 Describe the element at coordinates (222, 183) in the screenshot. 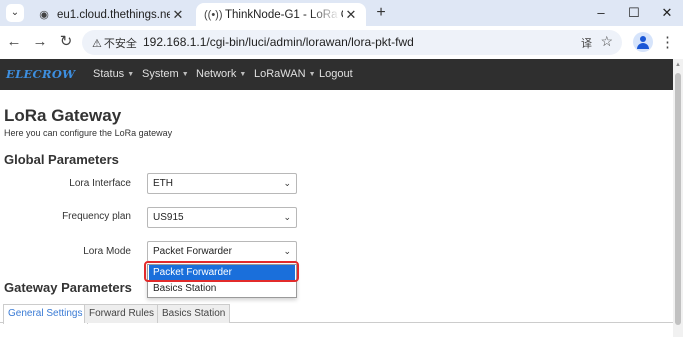

I see `lora-interface-select: ETH ⌄` at that location.